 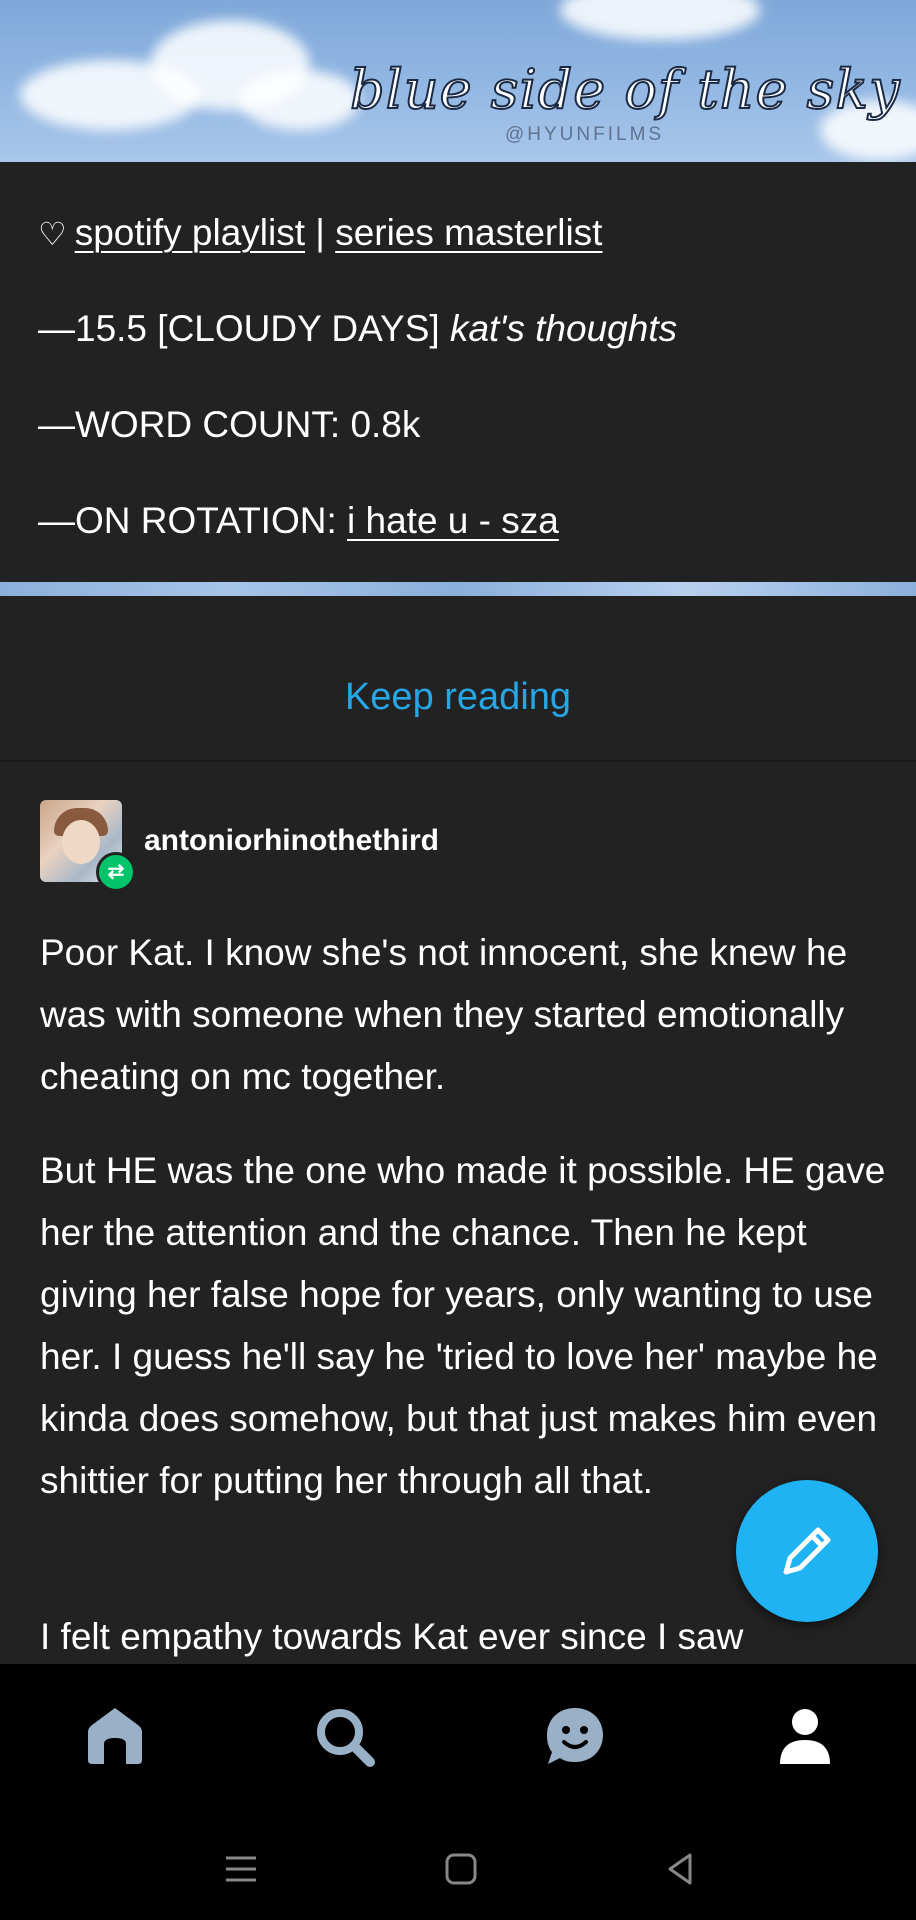 I want to click on system-navigation-bar, so click(x=458, y=1864).